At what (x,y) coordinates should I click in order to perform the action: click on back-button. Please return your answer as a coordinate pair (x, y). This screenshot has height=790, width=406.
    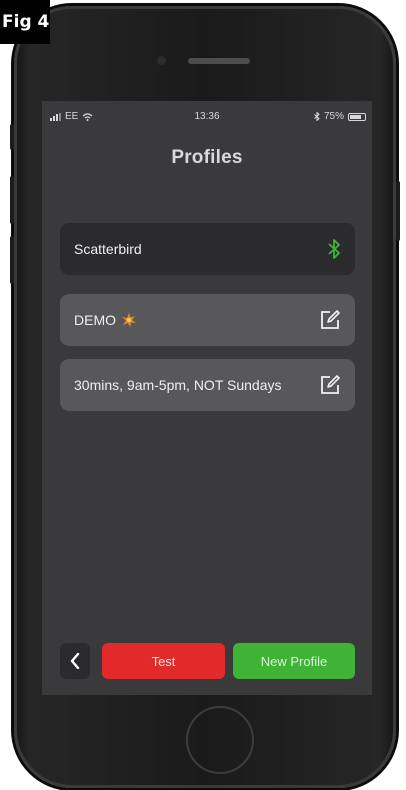
    Looking at the image, I should click on (75, 661).